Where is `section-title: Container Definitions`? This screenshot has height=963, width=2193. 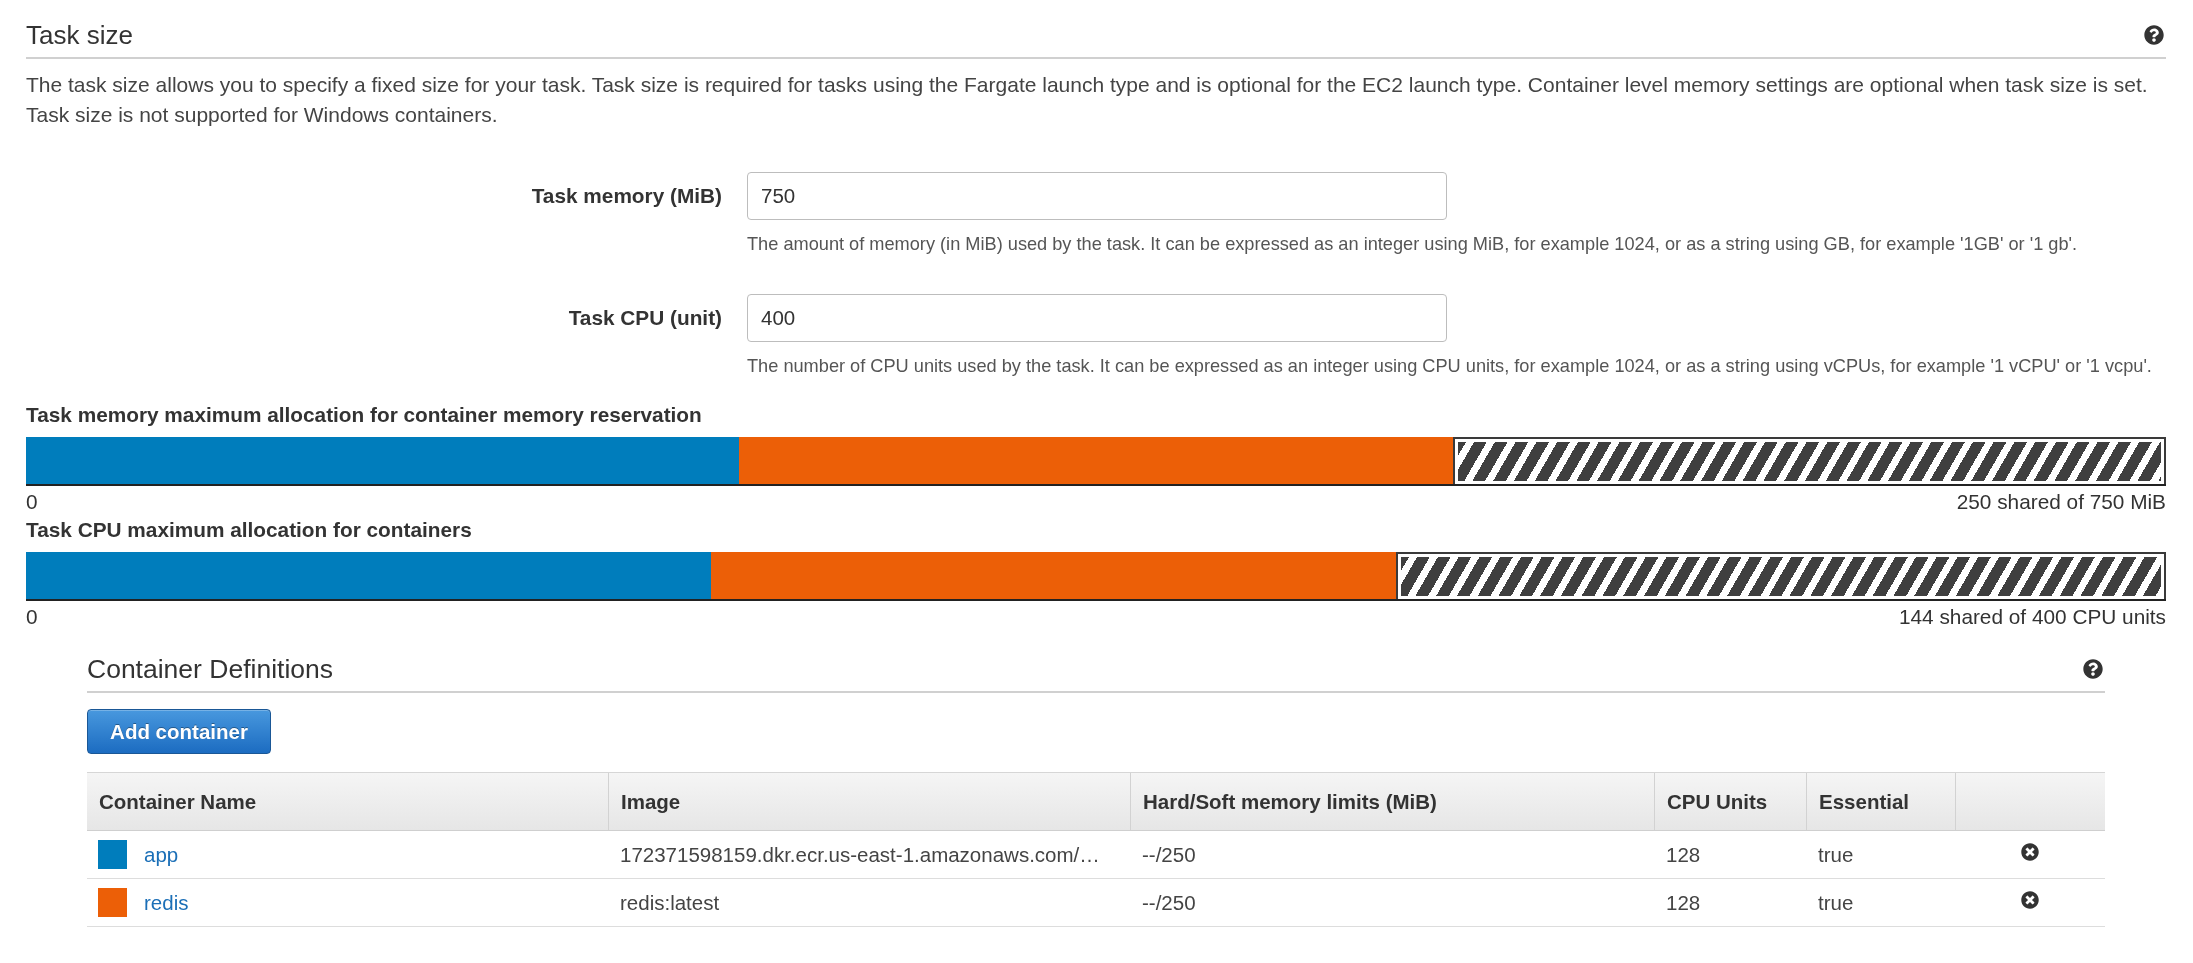 section-title: Container Definitions is located at coordinates (210, 669).